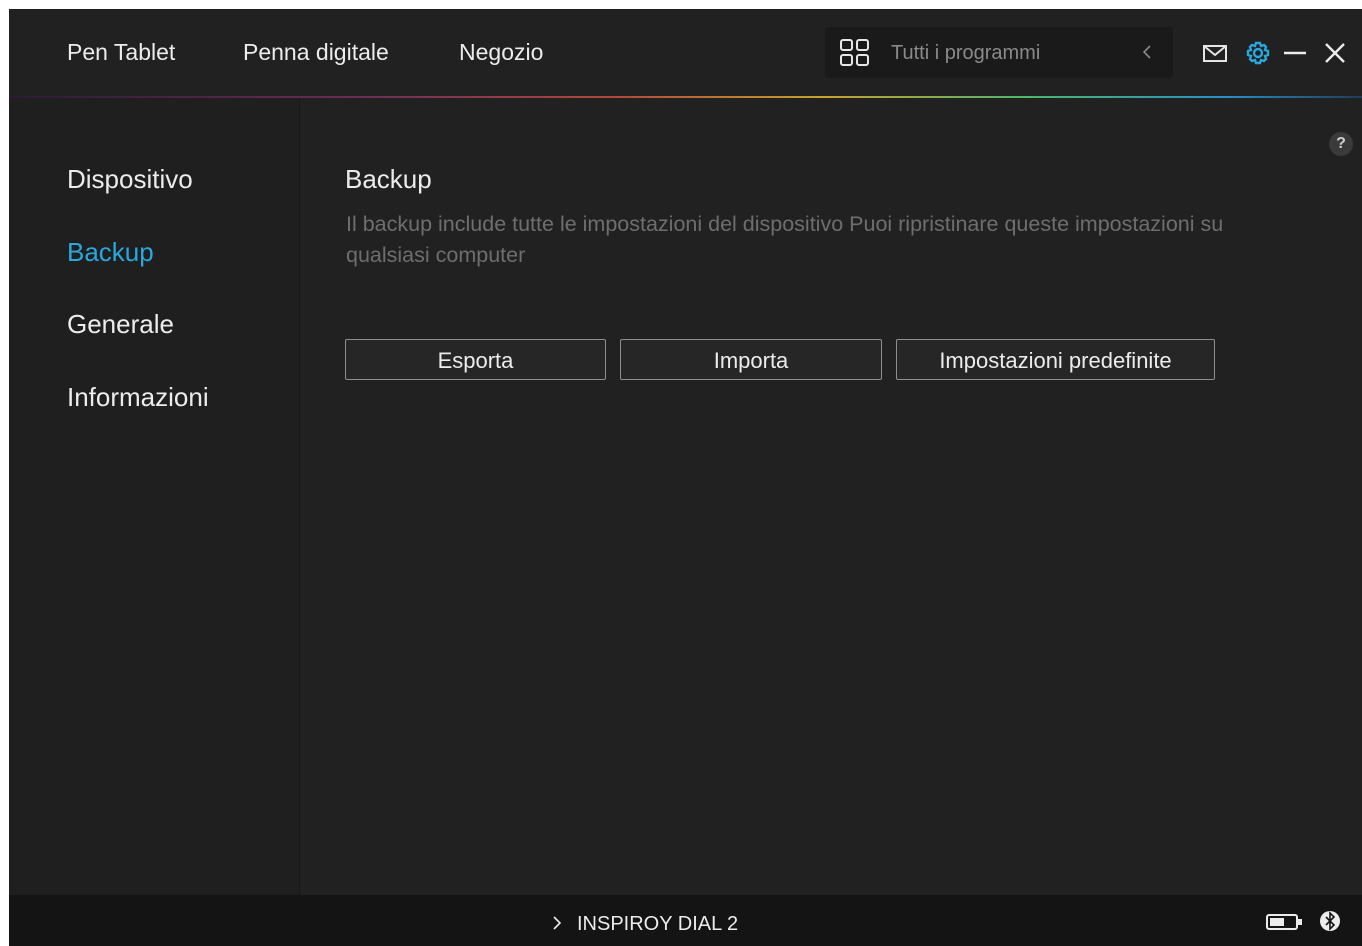 The width and height of the screenshot is (1362, 946). Describe the element at coordinates (138, 397) in the screenshot. I see `sidebar-item-informazioni: Informazioni` at that location.